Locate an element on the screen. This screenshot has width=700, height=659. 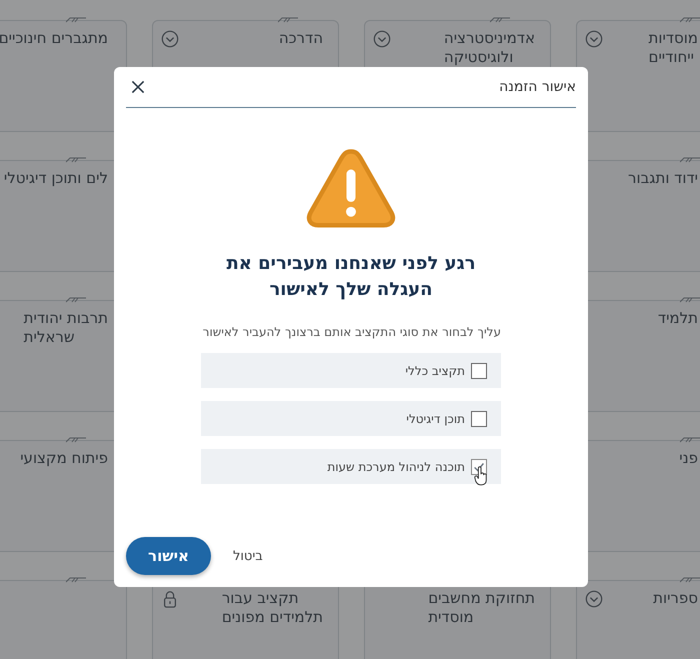
budget-option: תוכן דיגיטלי is located at coordinates (351, 418).